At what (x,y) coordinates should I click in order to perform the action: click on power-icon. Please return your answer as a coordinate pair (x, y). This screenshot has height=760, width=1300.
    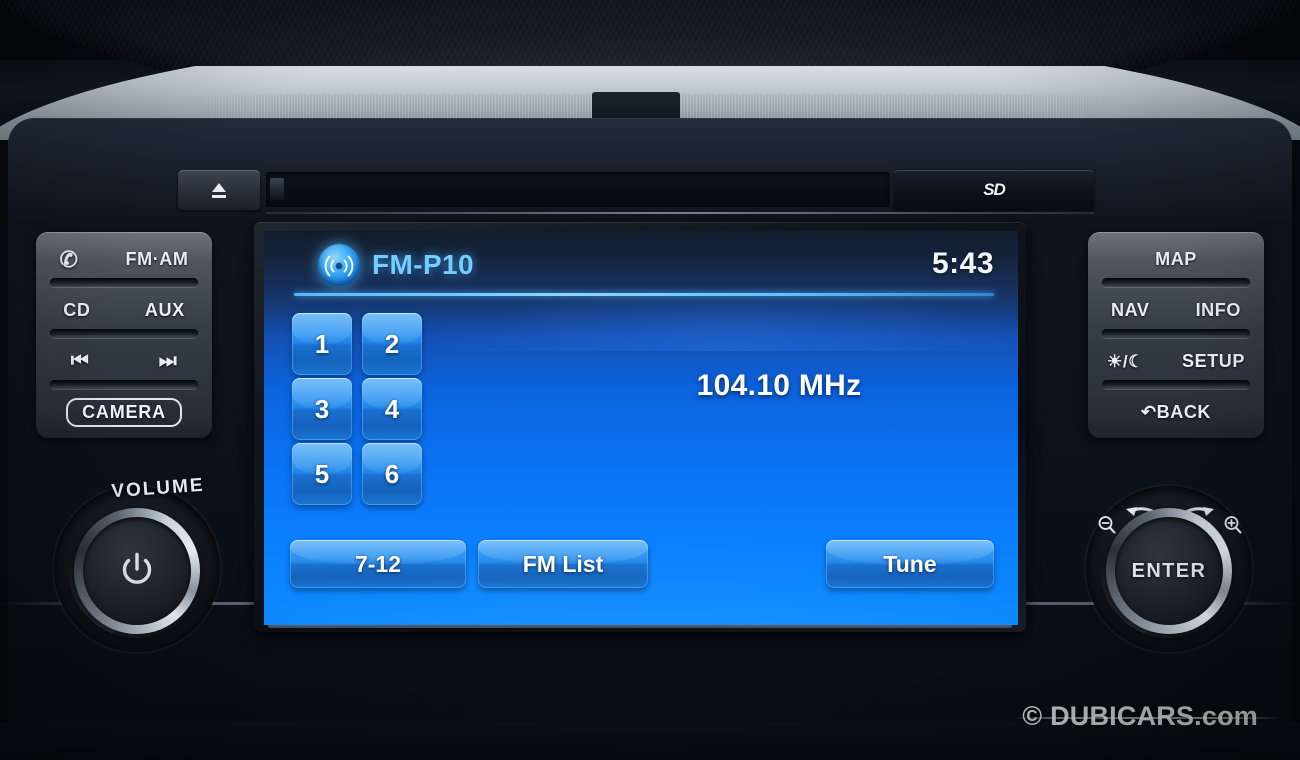
    Looking at the image, I should click on (137, 571).